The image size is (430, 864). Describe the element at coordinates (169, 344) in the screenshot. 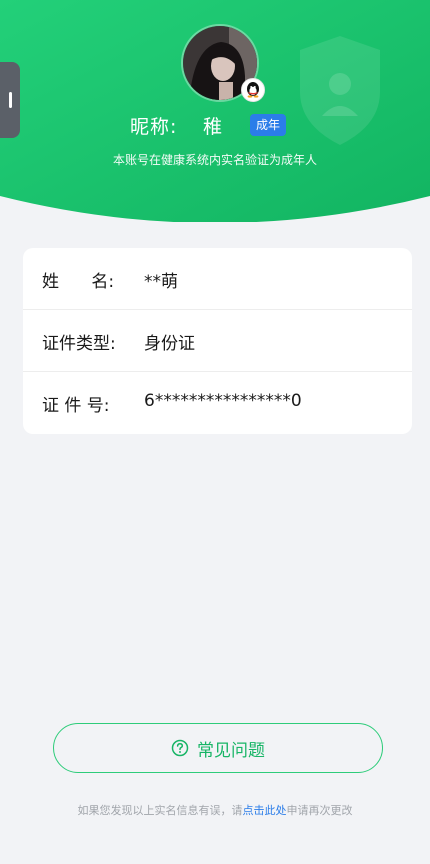

I see `id-type-value: 身份证` at that location.